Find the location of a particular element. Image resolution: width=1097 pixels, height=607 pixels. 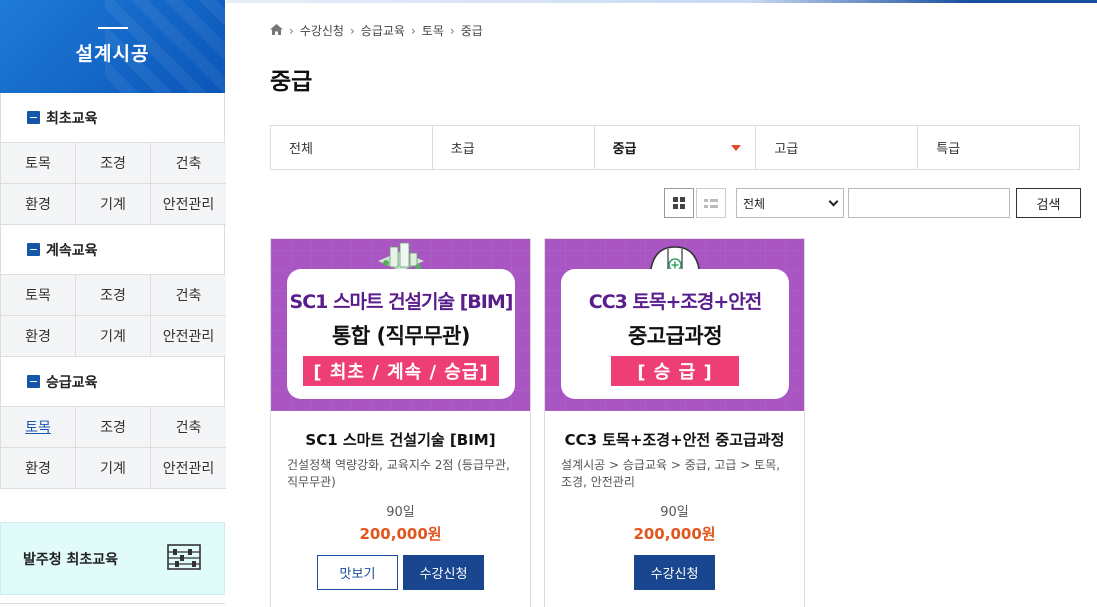

section-title-label: 최초교육 is located at coordinates (72, 118).